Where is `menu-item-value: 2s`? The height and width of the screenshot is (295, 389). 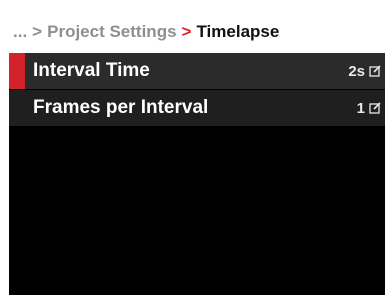
menu-item-value: 2s is located at coordinates (364, 71).